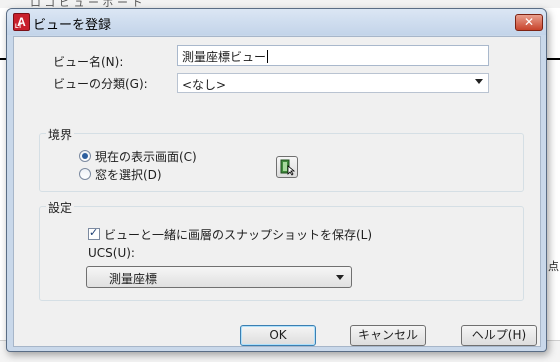  What do you see at coordinates (219, 277) in the screenshot?
I see `ucs-dropdown: 測量座標` at bounding box center [219, 277].